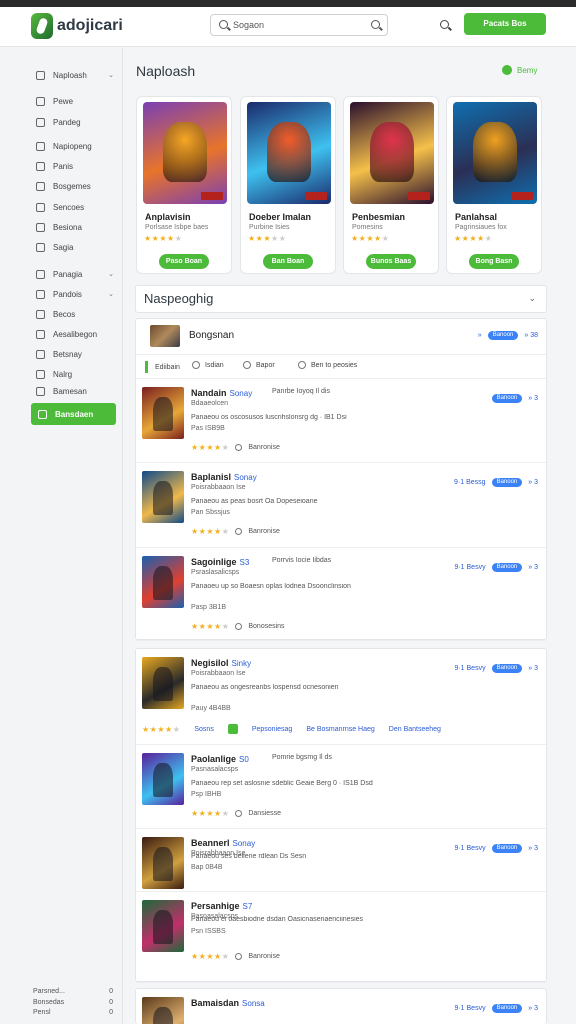  Describe the element at coordinates (73, 414) in the screenshot. I see `sidebar-item-active: Bansdaen` at that location.